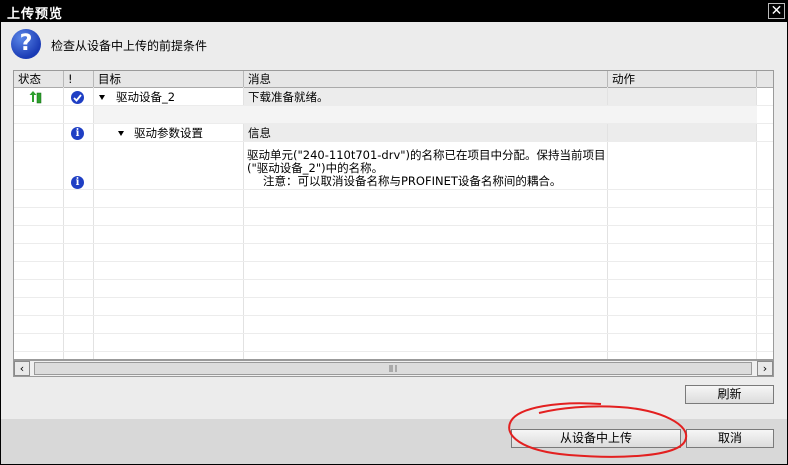 The width and height of the screenshot is (788, 465). I want to click on close-button: ✕, so click(776, 11).